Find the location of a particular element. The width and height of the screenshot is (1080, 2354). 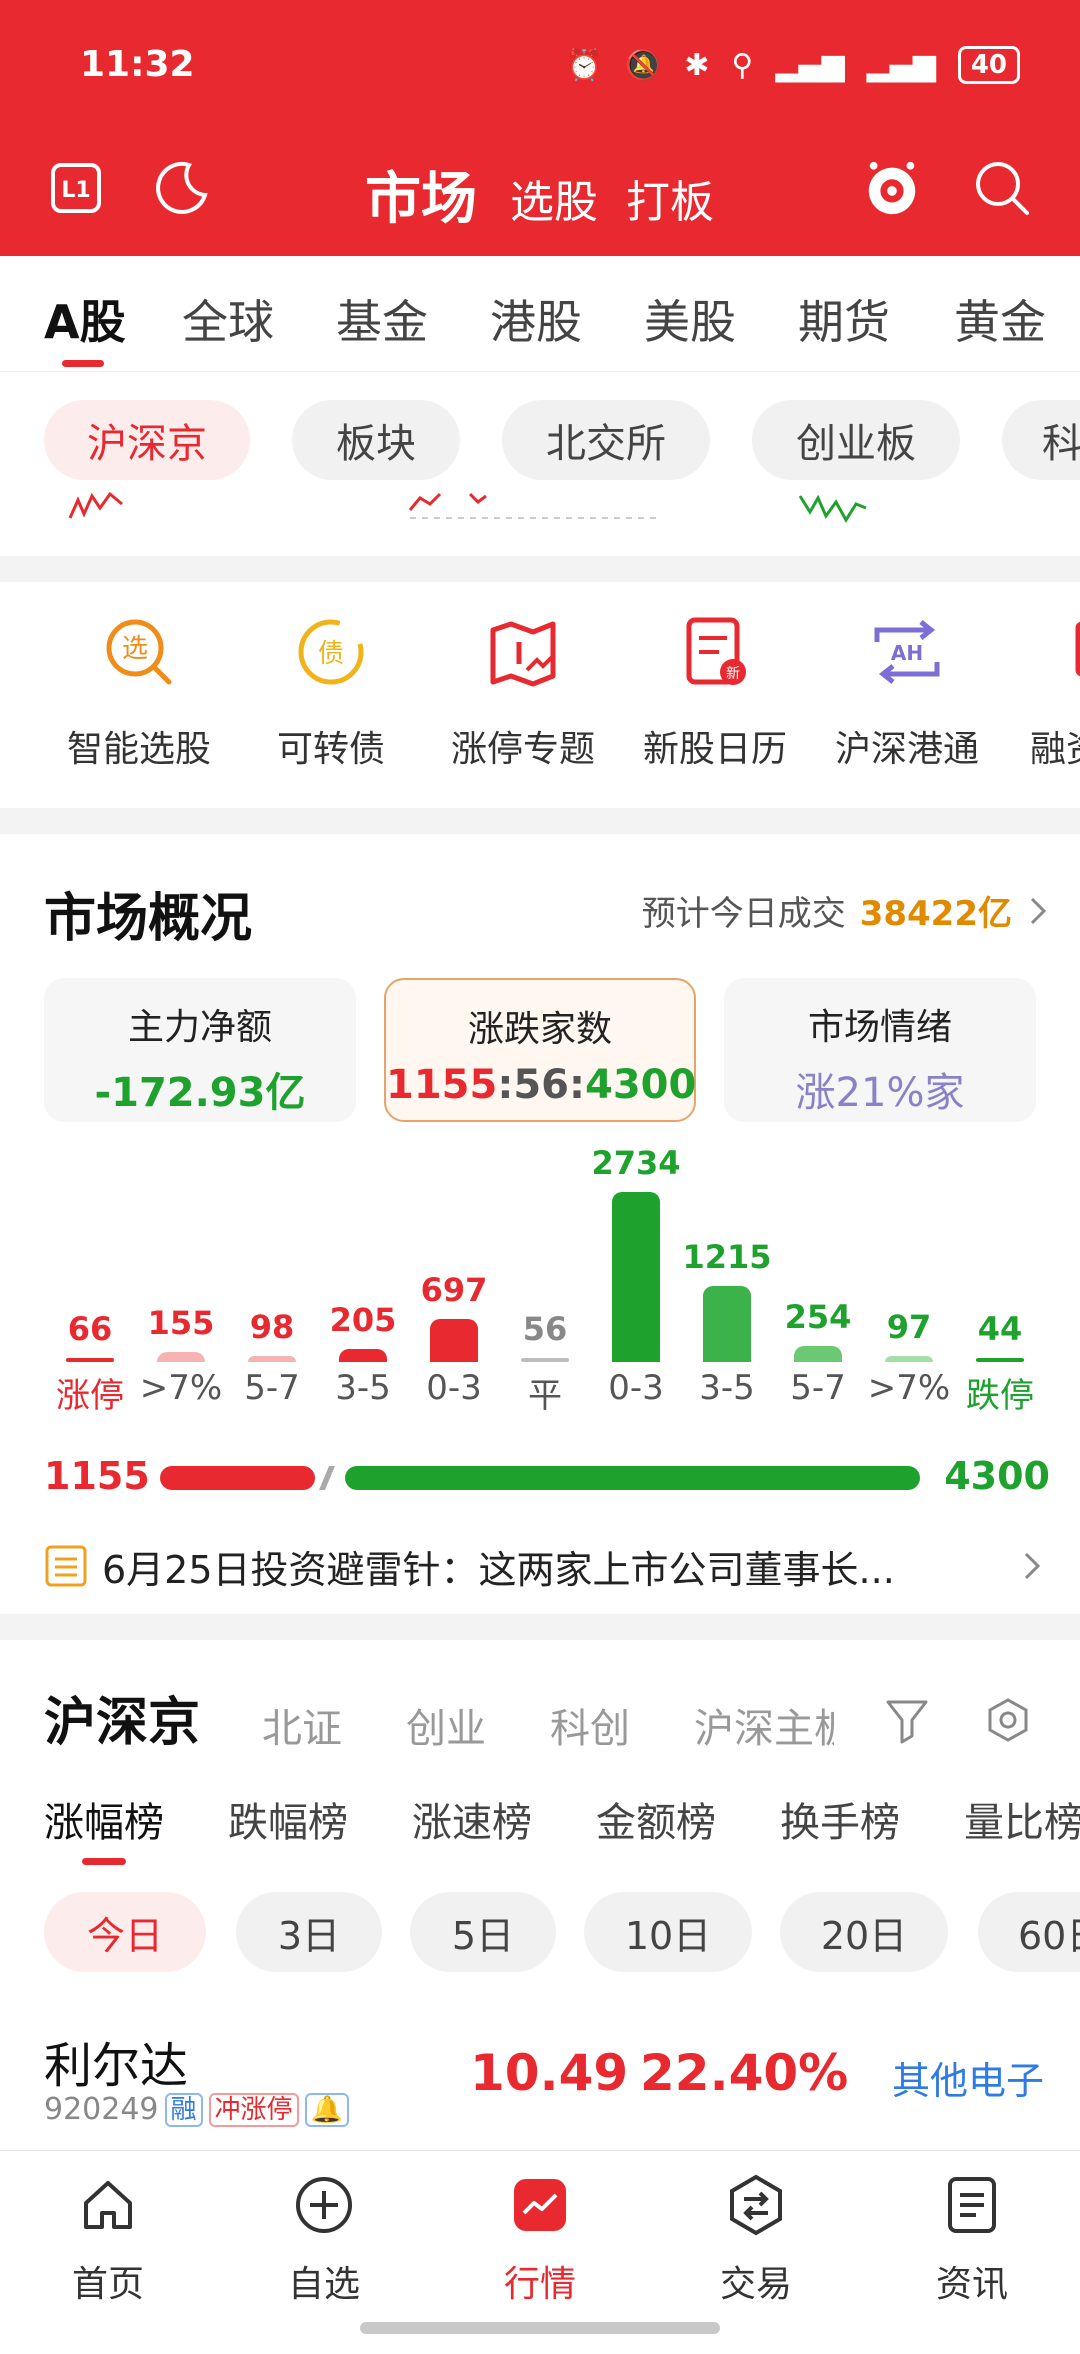

feature-smart-pick: 选 智能选股 is located at coordinates (139, 692).